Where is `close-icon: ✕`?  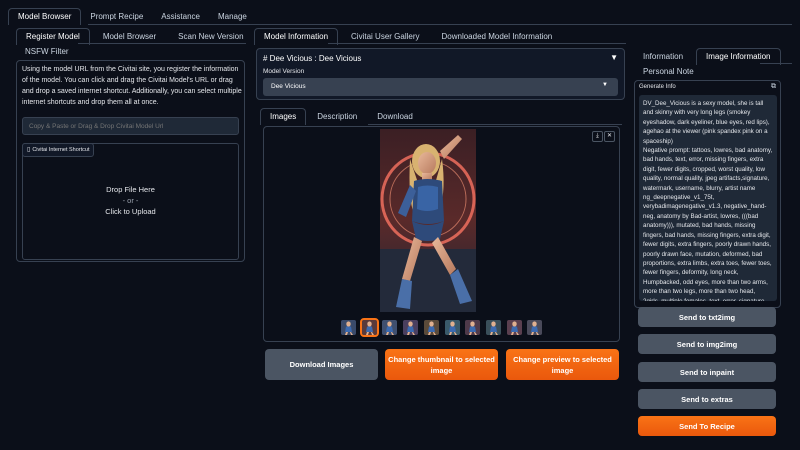
close-icon: ✕ is located at coordinates (609, 136).